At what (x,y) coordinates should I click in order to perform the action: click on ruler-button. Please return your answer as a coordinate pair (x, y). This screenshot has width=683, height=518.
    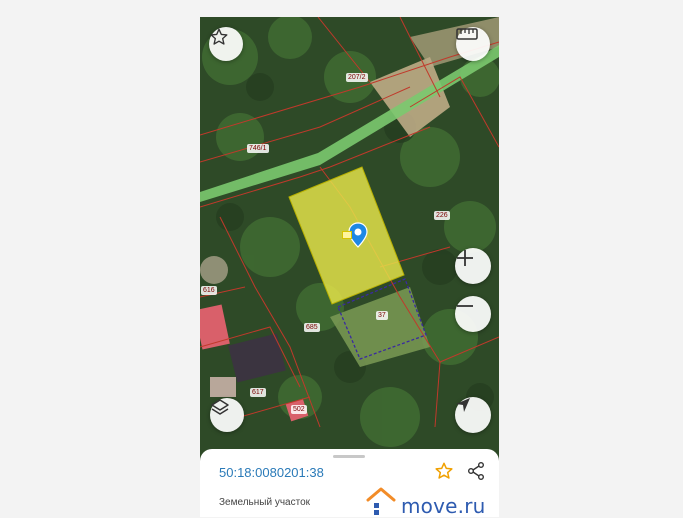
    Looking at the image, I should click on (473, 44).